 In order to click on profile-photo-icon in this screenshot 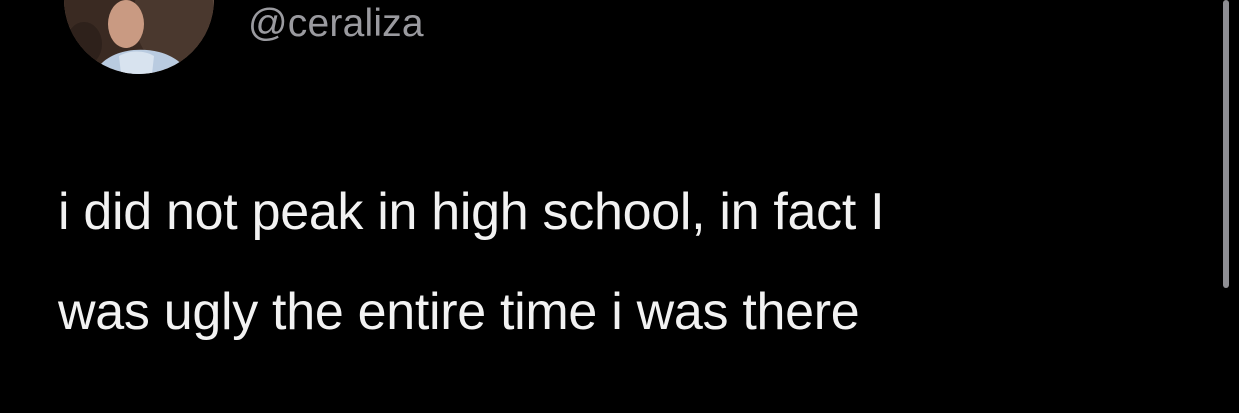, I will do `click(139, 37)`.